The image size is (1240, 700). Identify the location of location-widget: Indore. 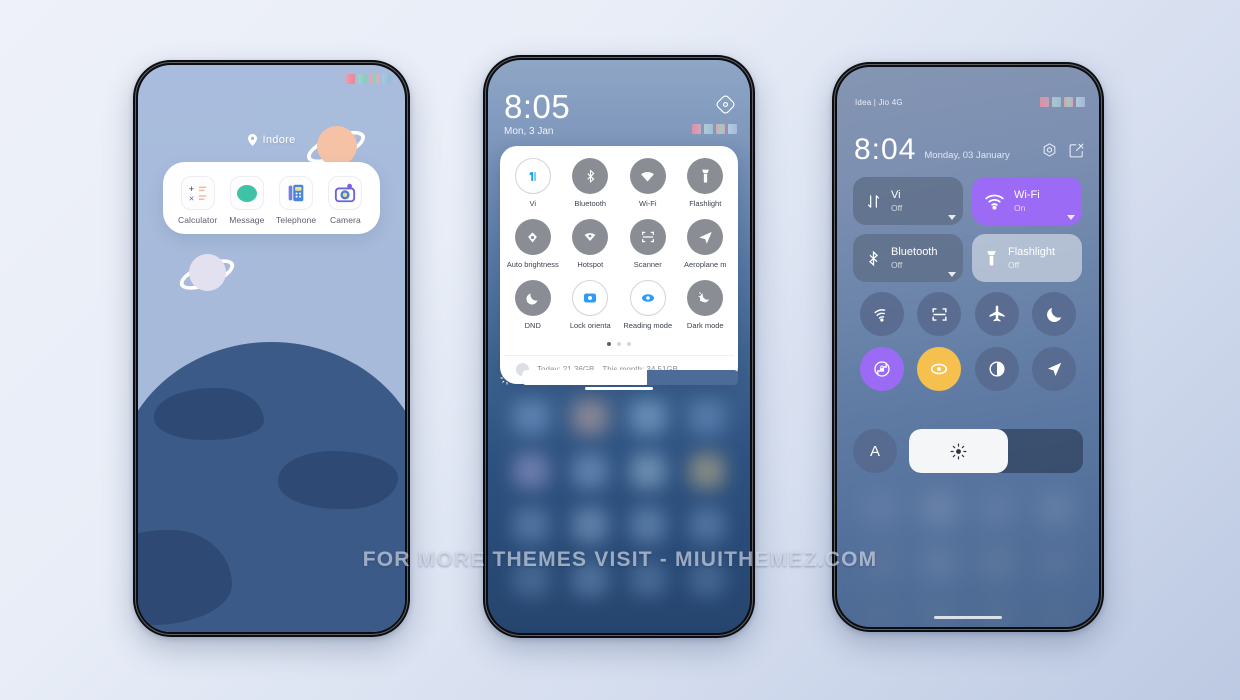
(271, 140).